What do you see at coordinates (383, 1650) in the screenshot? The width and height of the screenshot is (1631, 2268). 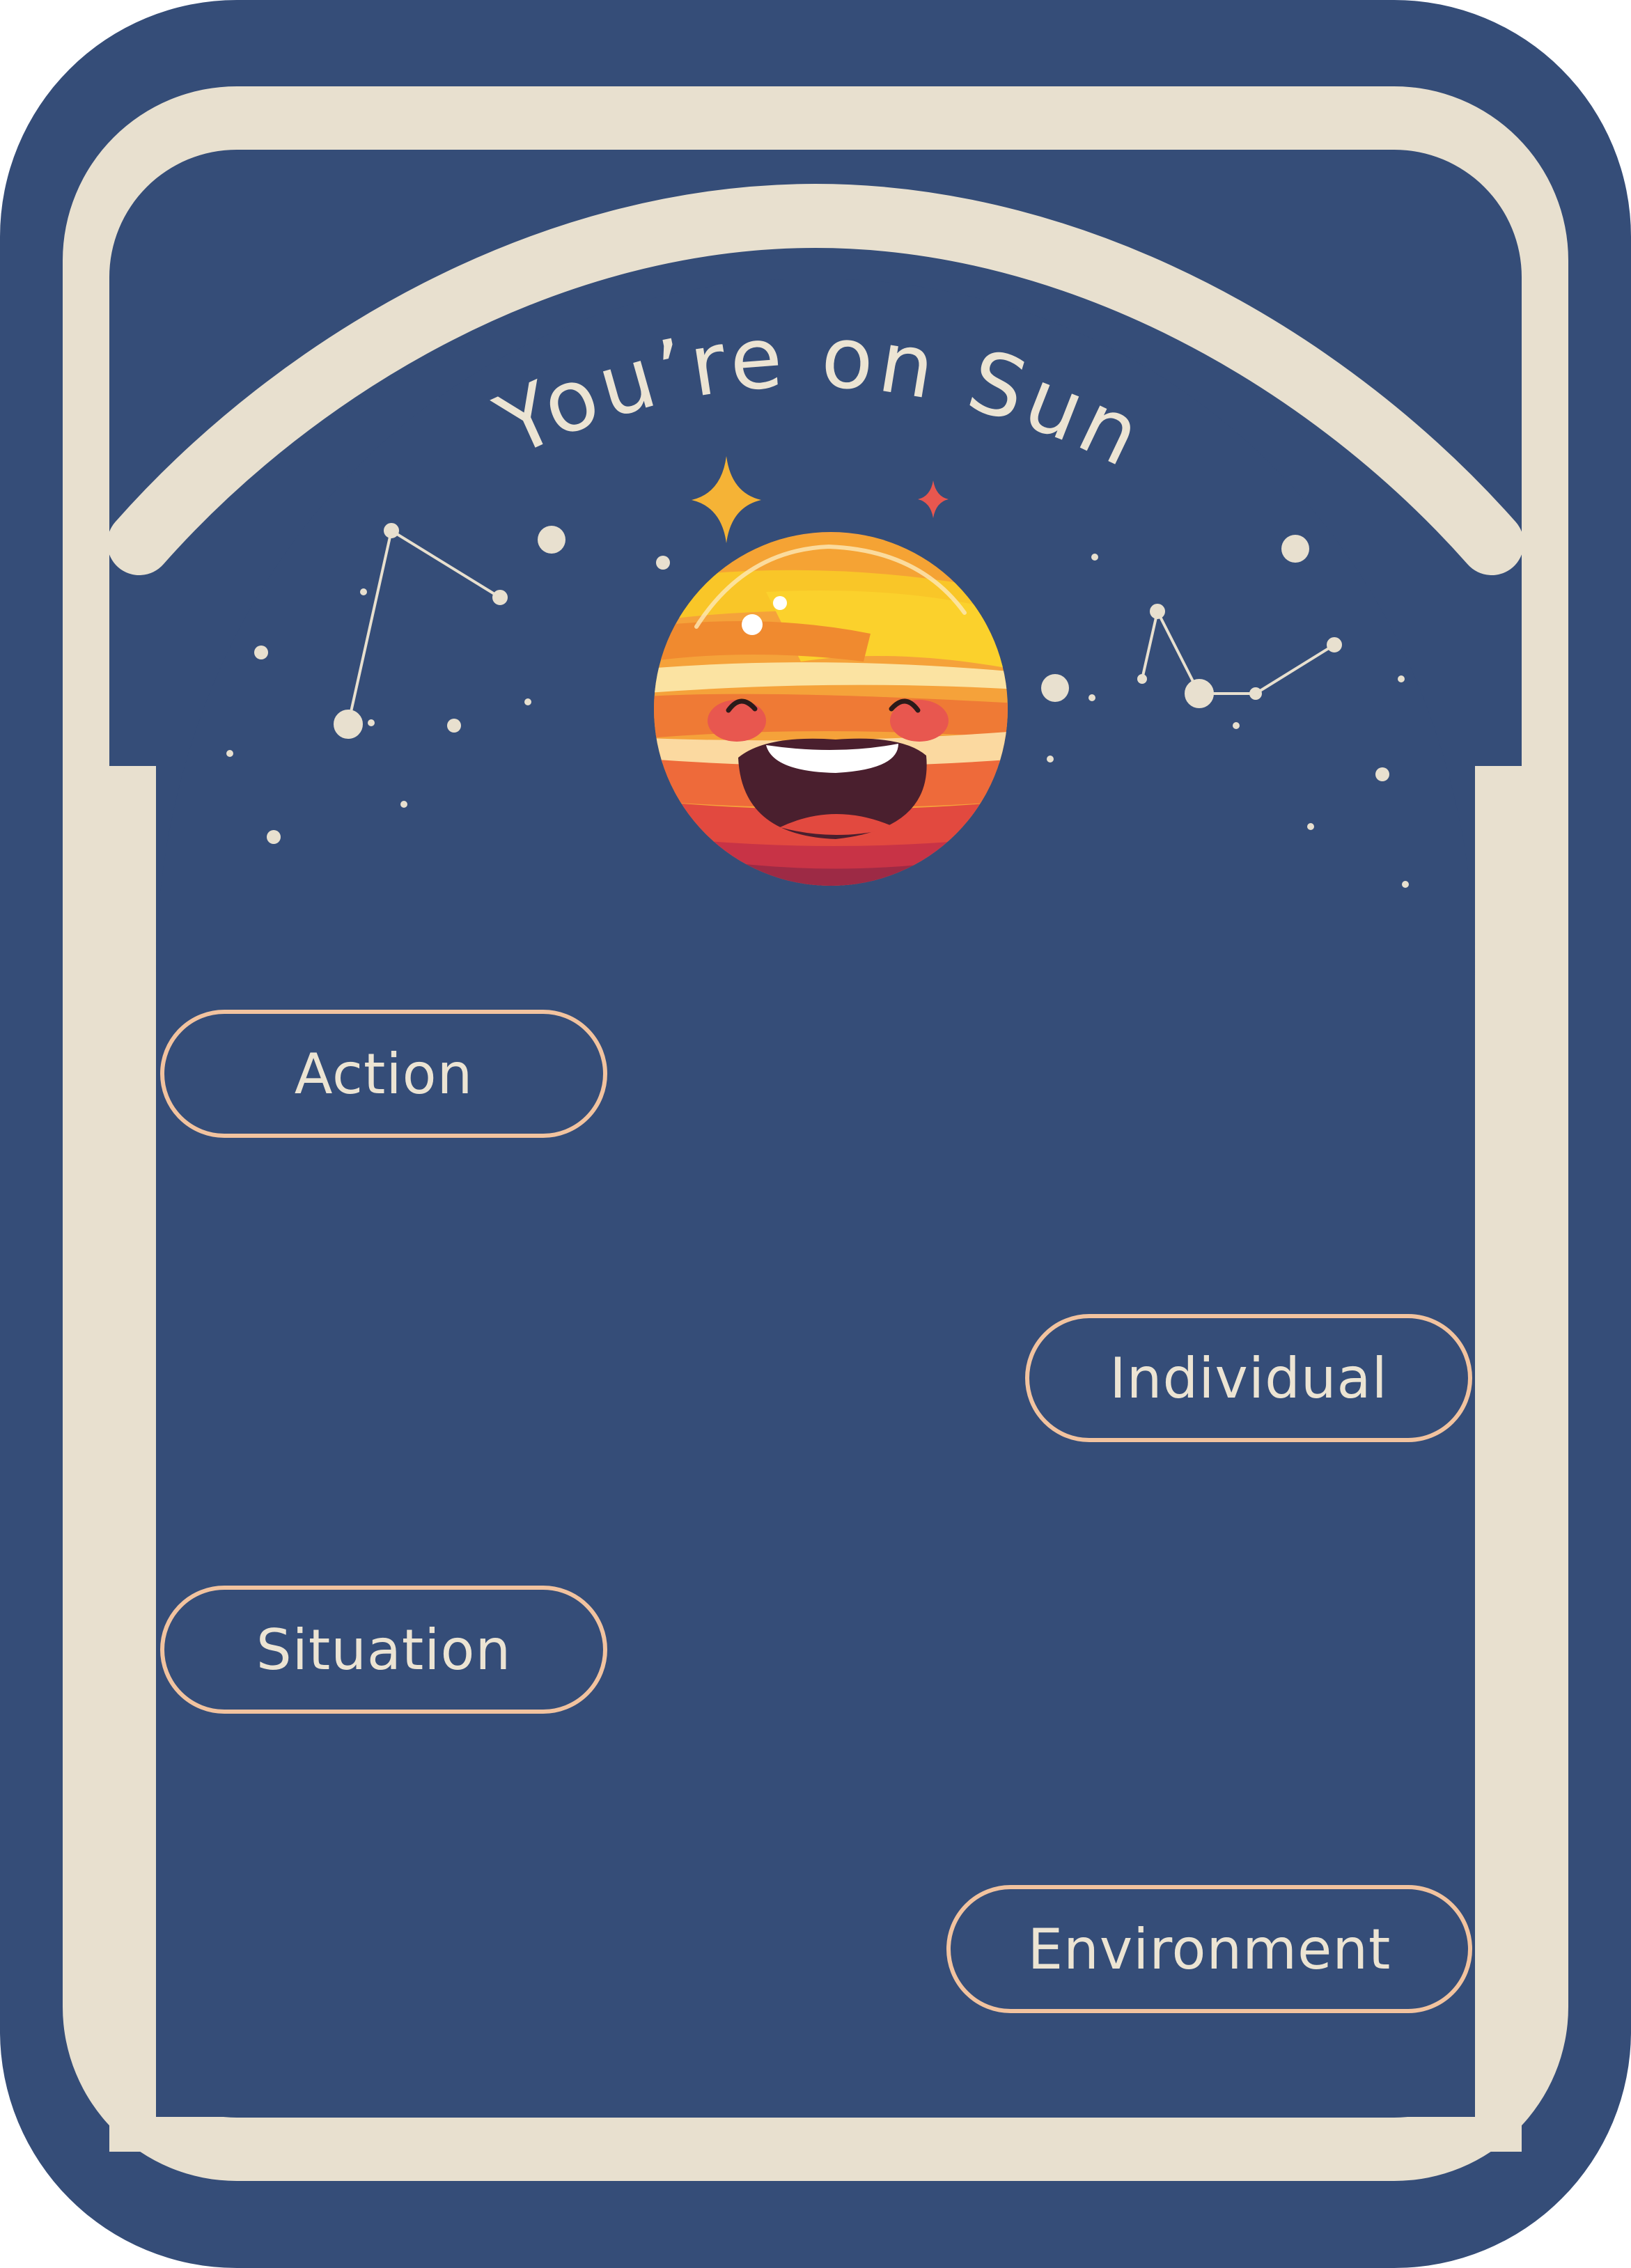 I see `situation-button: Situation` at bounding box center [383, 1650].